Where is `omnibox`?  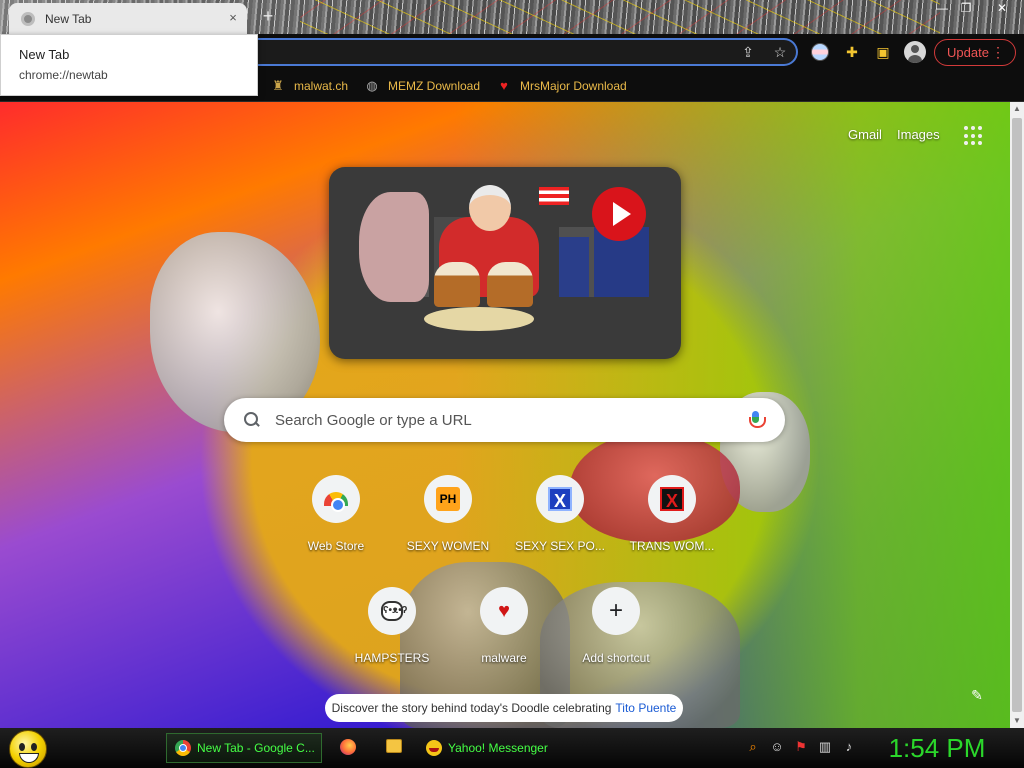
omnibox is located at coordinates (524, 52).